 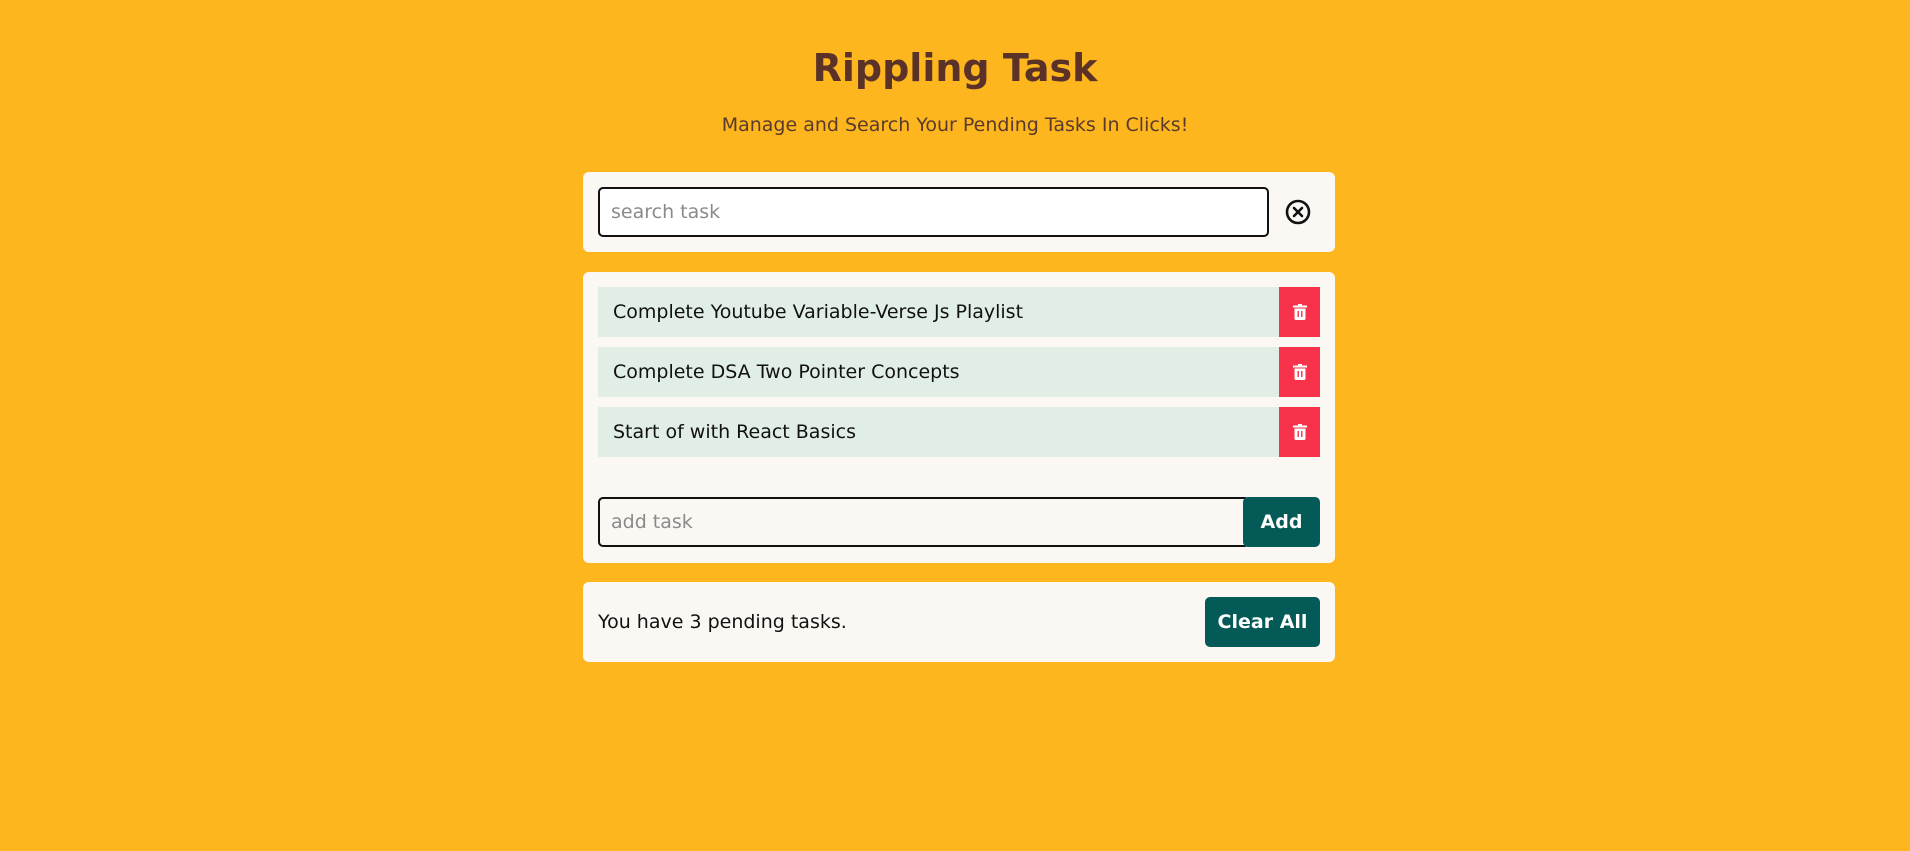 I want to click on add-task-button: Add, so click(x=1281, y=522).